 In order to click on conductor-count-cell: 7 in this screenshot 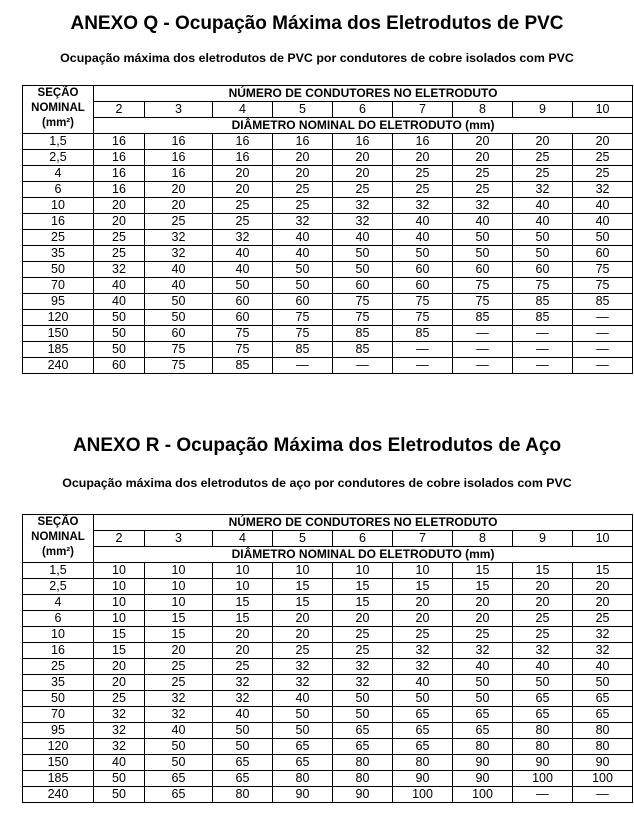, I will do `click(422, 538)`.